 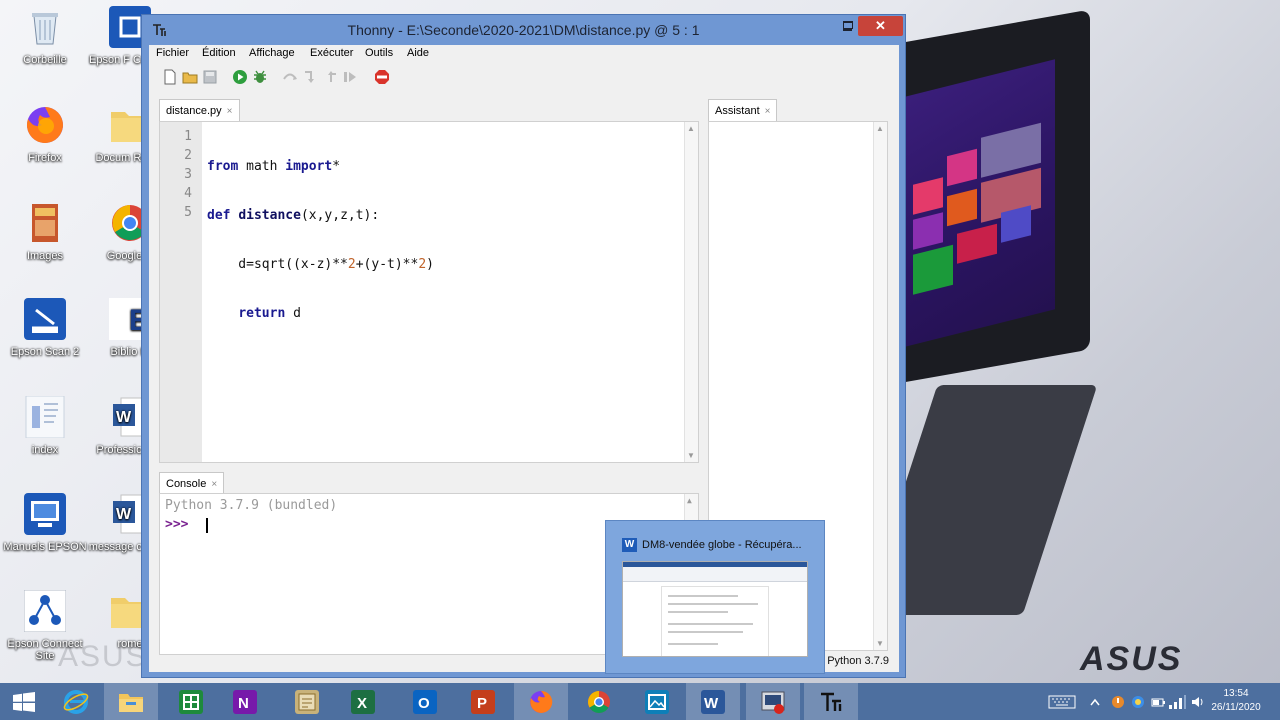 I want to click on close-button: ✕, so click(x=880, y=26).